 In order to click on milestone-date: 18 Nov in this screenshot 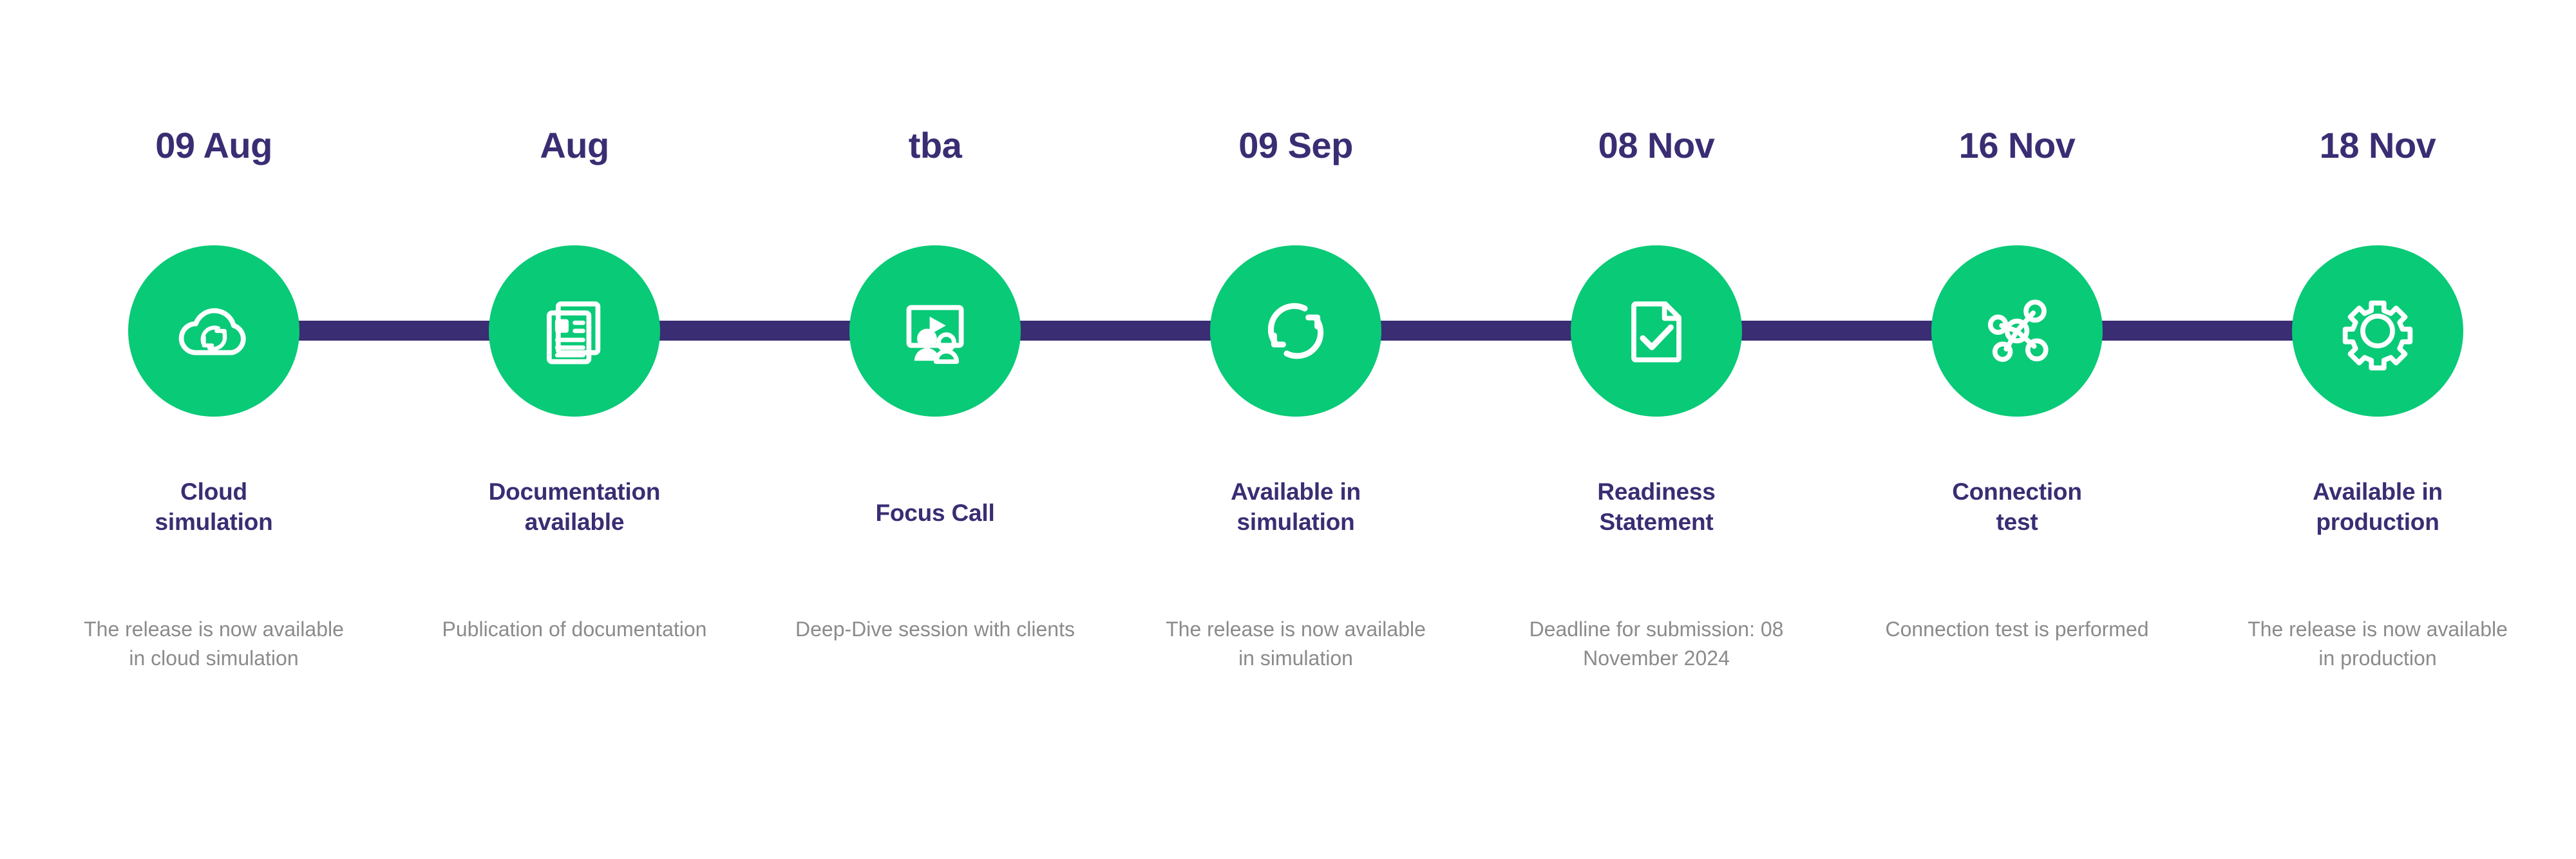, I will do `click(2377, 145)`.